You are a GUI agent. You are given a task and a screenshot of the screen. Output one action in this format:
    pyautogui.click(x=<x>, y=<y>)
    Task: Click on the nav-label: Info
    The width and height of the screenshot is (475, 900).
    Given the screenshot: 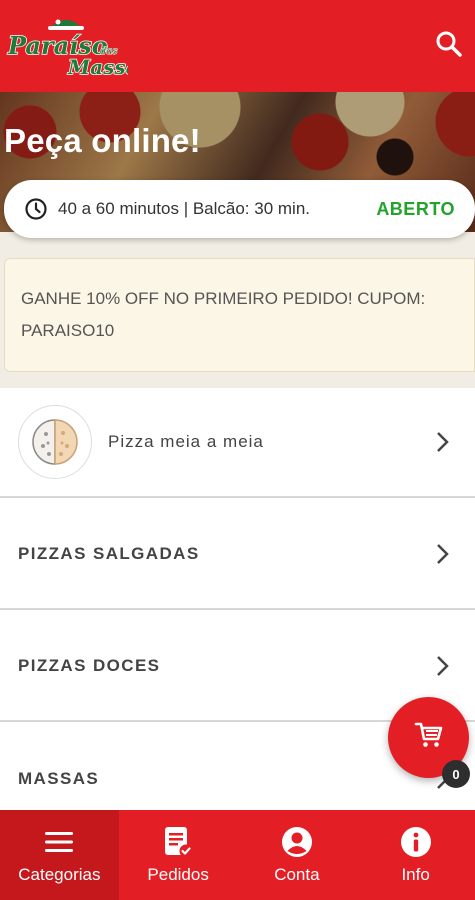 What is the action you would take?
    pyautogui.click(x=415, y=874)
    